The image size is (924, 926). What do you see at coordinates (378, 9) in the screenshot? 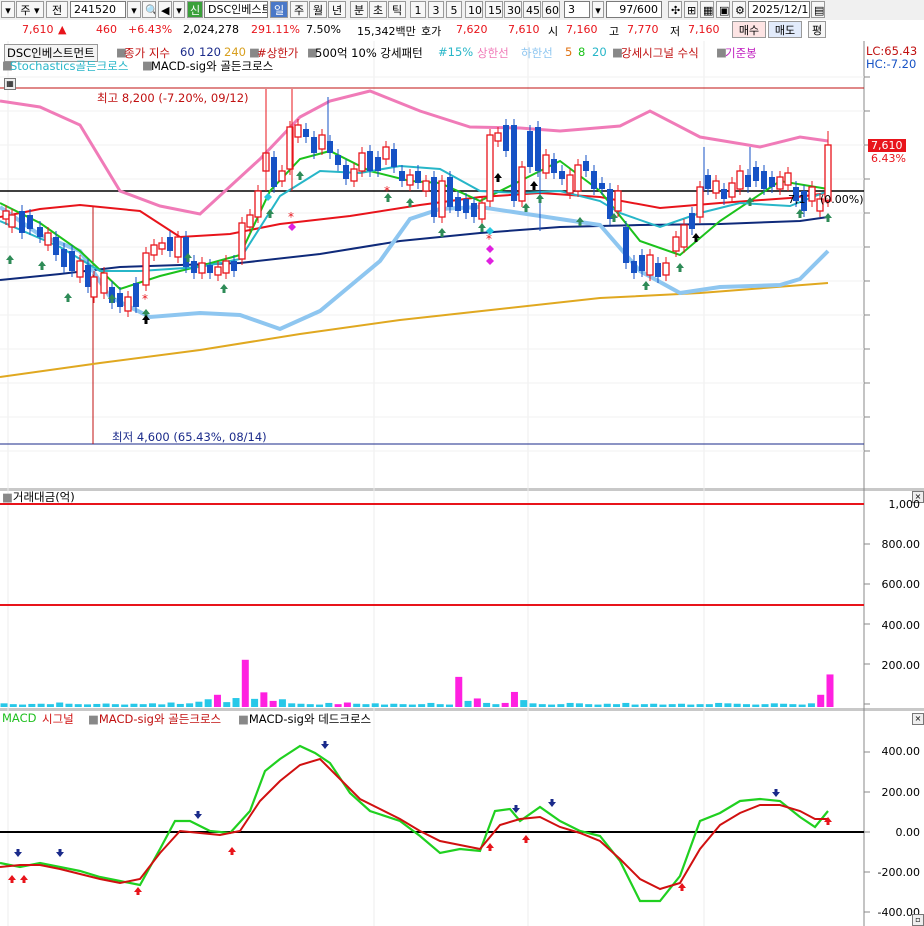
I see `period-second: 초` at bounding box center [378, 9].